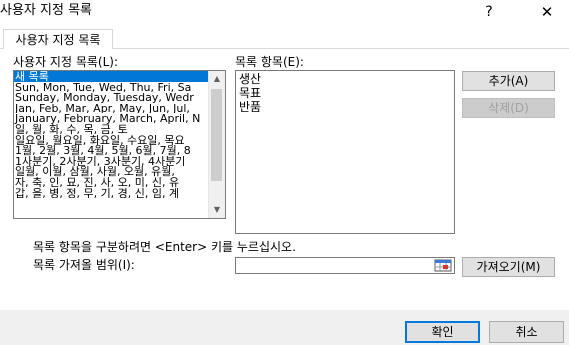  What do you see at coordinates (112, 97) in the screenshot?
I see `list-item: Sunday, Monday, Tuesday, Wedr` at bounding box center [112, 97].